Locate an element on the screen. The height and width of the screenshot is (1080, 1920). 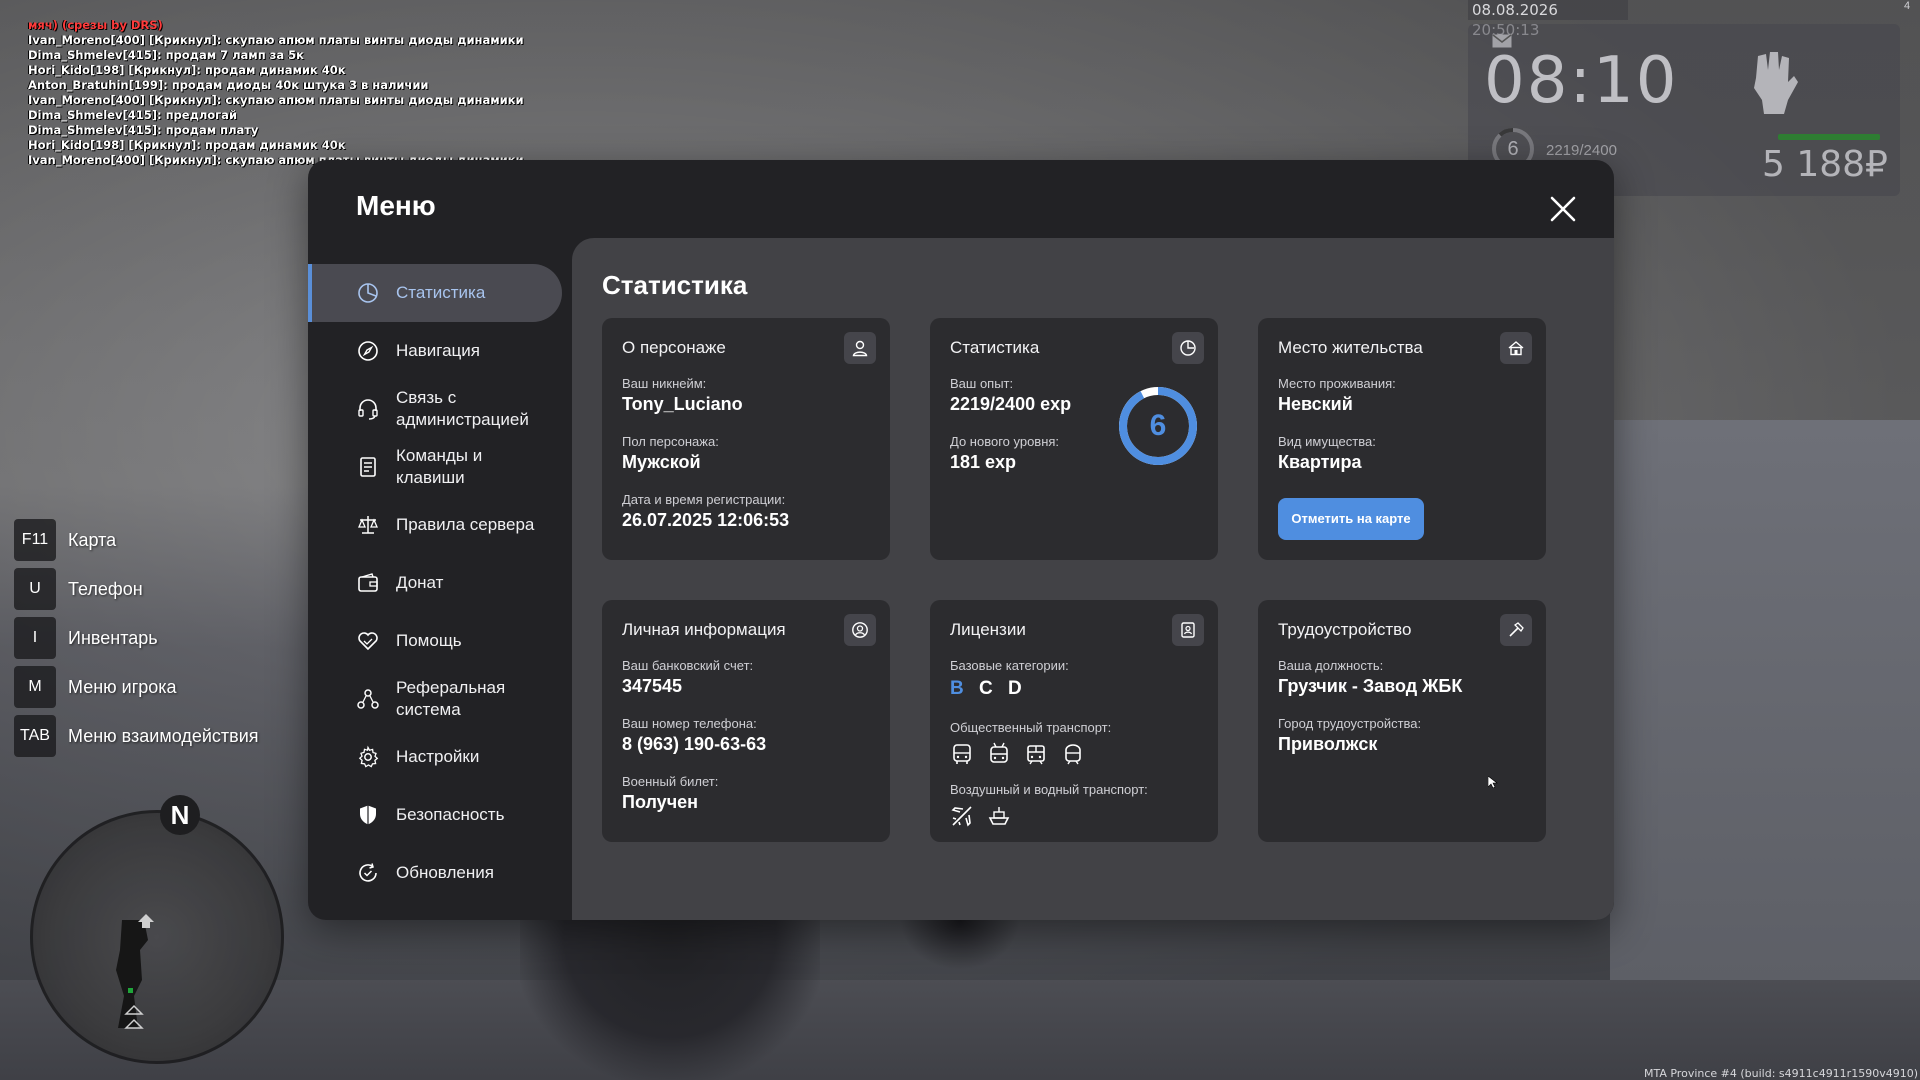
nav-item-help: Помощь is located at coordinates (435, 641).